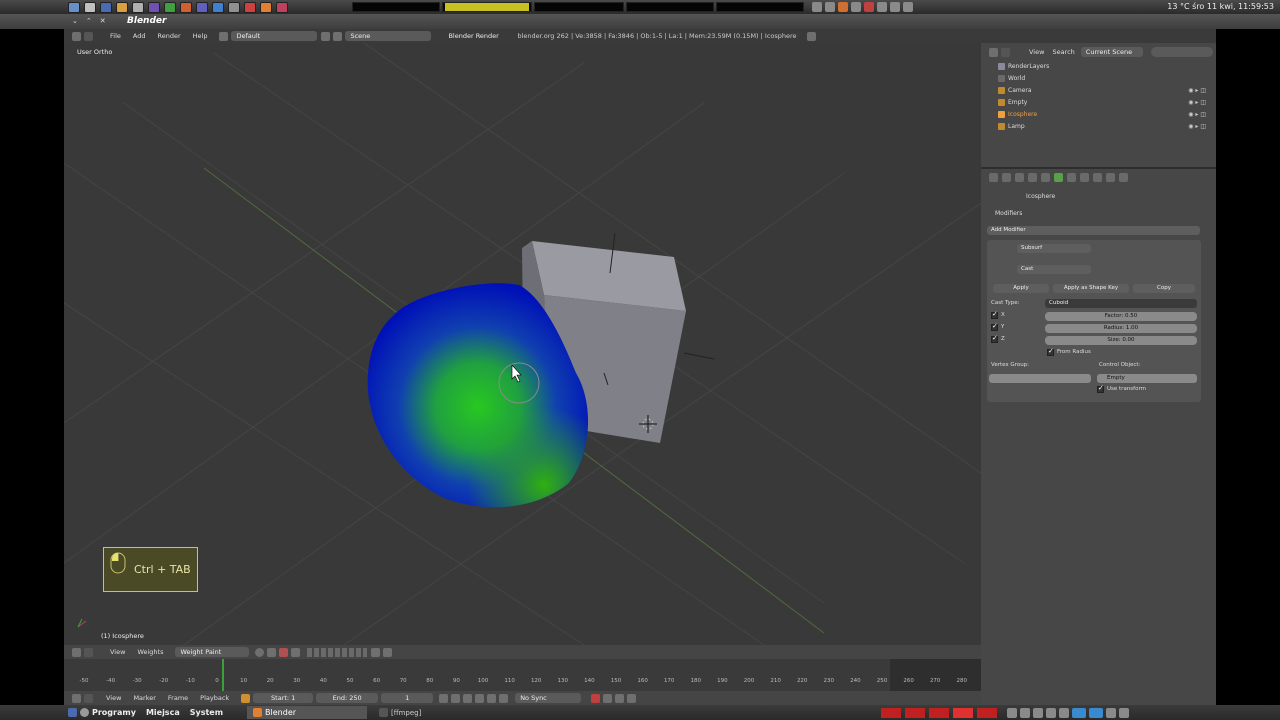 This screenshot has width=1280, height=720. Describe the element at coordinates (1123, 177) in the screenshot. I see `physics-tab-icon` at that location.